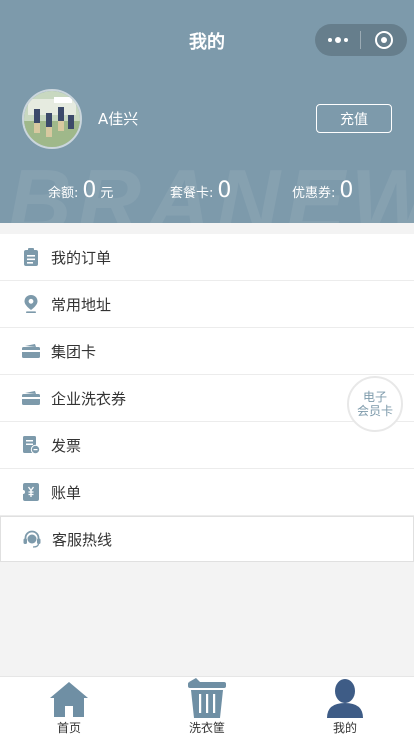 Image resolution: width=414 pixels, height=736 pixels. What do you see at coordinates (207, 351) in the screenshot?
I see `menu-item-group-card: 集团卡` at bounding box center [207, 351].